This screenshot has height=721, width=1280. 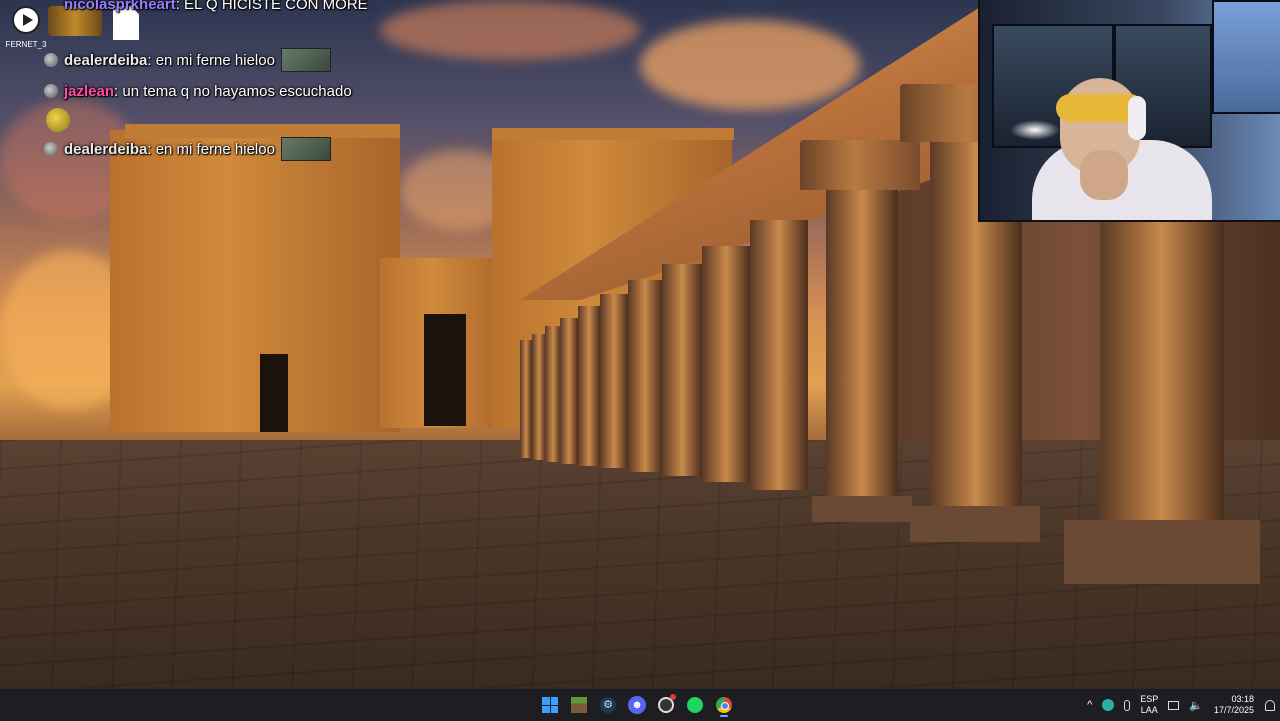 What do you see at coordinates (724, 716) in the screenshot?
I see `active-app-indicator` at bounding box center [724, 716].